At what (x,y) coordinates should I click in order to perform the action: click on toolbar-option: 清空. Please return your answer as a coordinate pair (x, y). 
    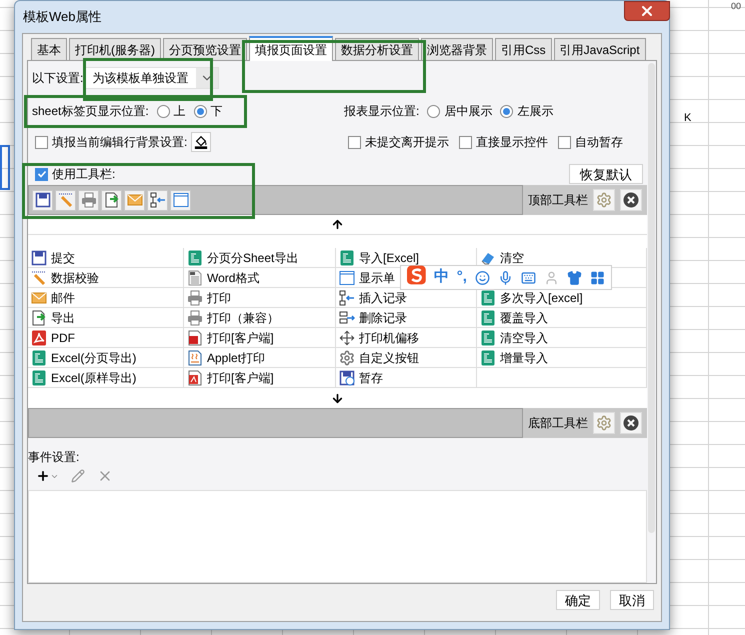
    Looking at the image, I should click on (502, 257).